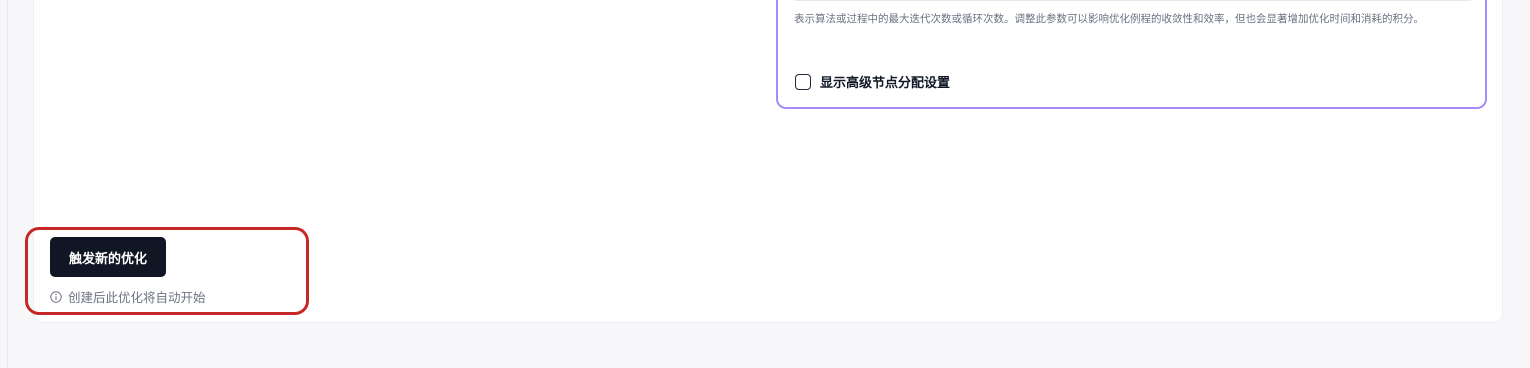 The height and width of the screenshot is (368, 1530). I want to click on advanced-settings-label: 显示高级节点分配设置, so click(885, 81).